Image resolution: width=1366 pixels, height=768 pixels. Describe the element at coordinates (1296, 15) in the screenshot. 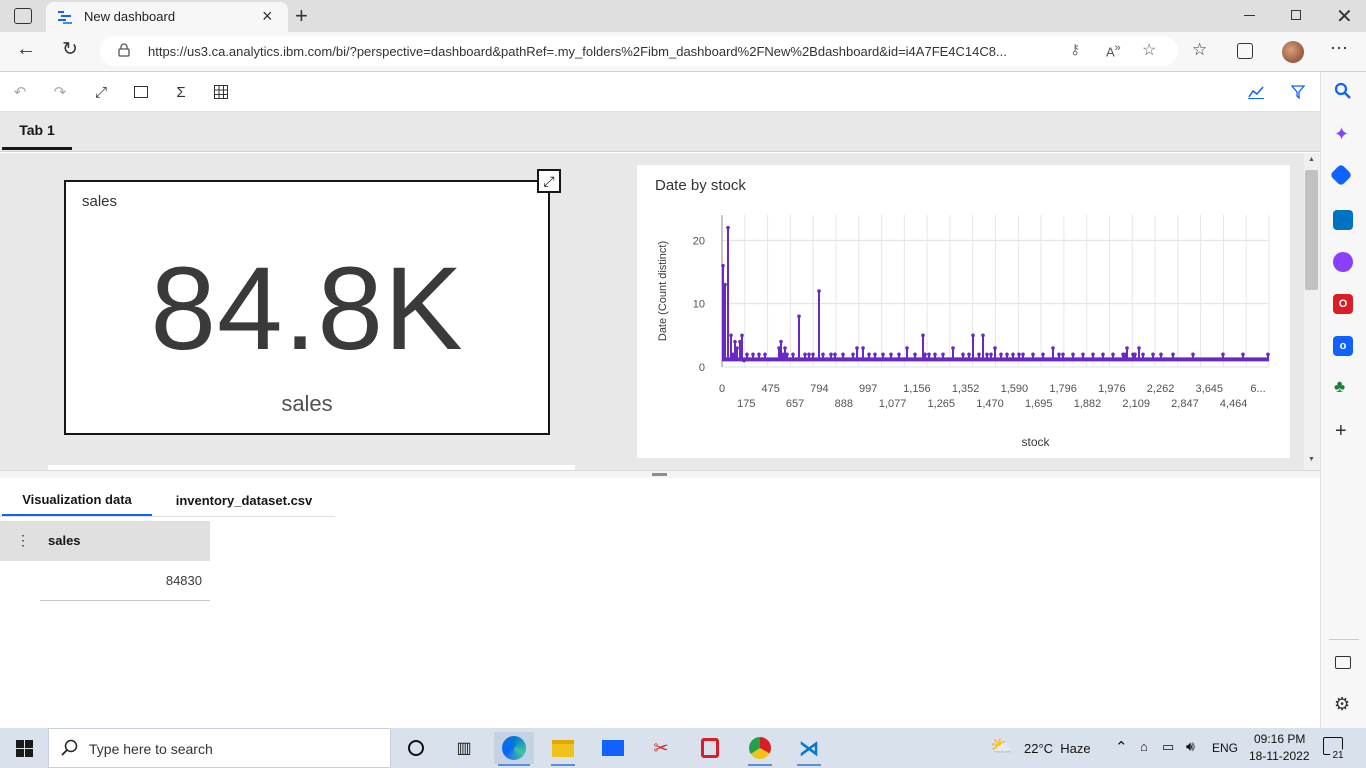

I see `restore-icon` at that location.